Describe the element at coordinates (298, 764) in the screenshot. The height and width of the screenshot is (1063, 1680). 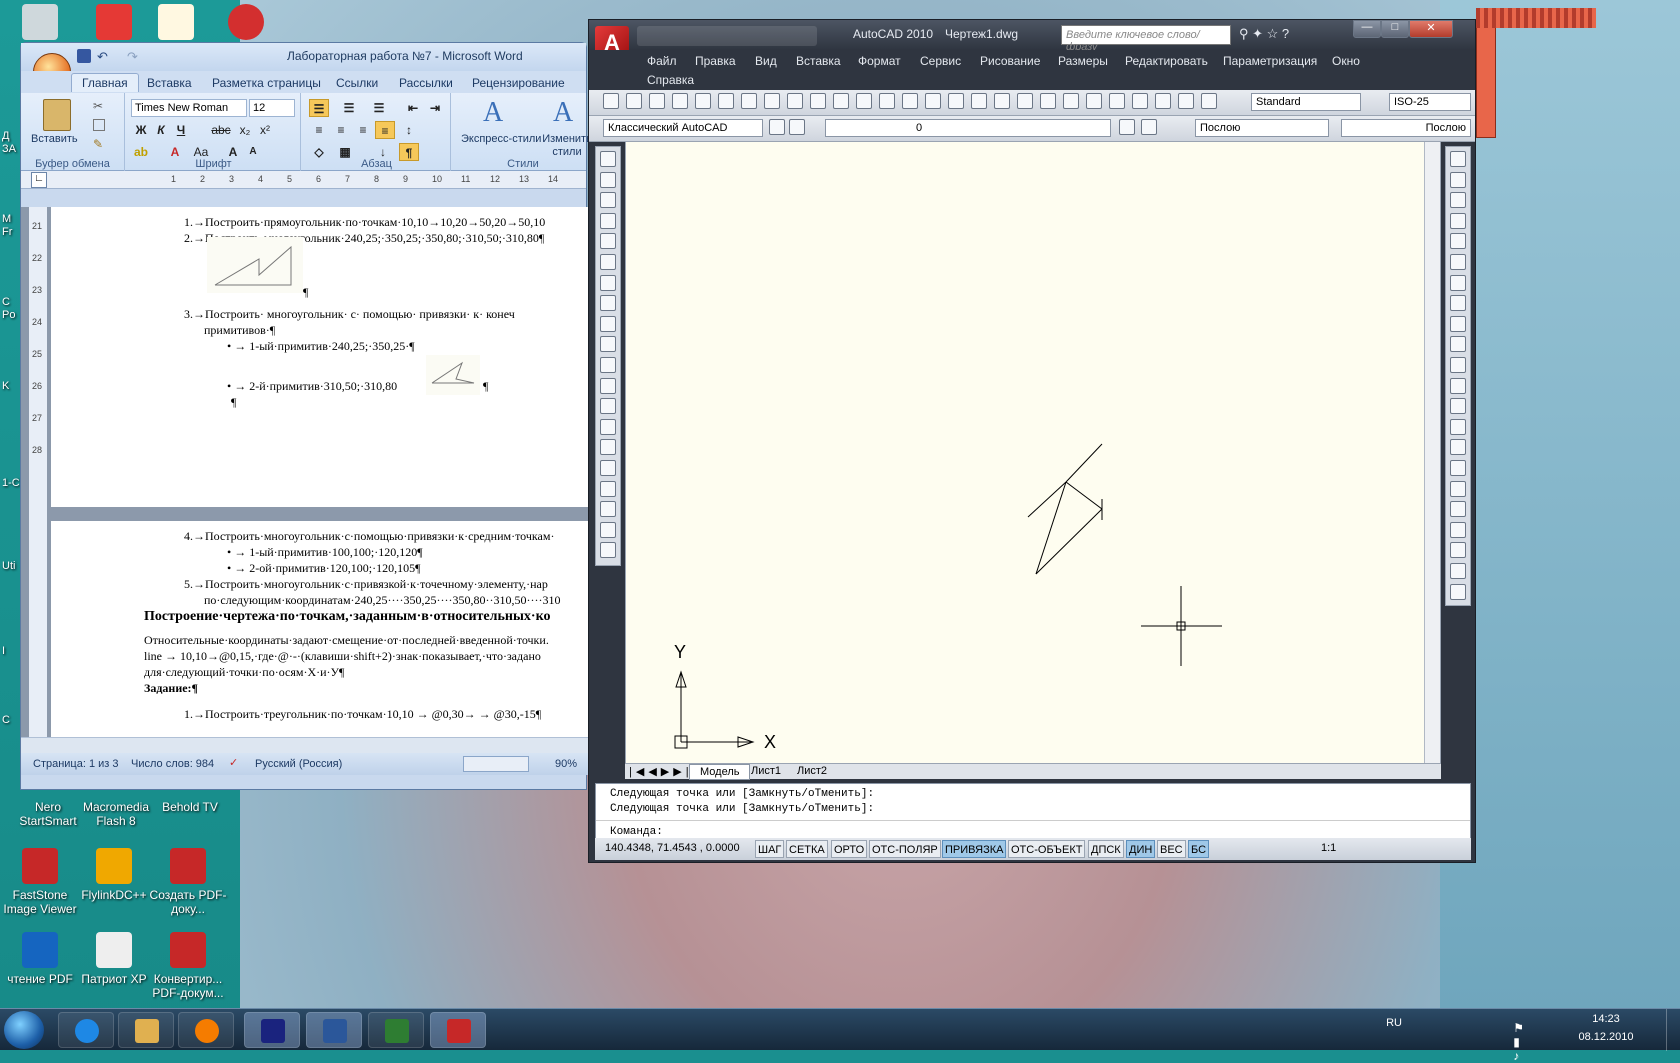
I see `language: Русский (Россия)` at that location.